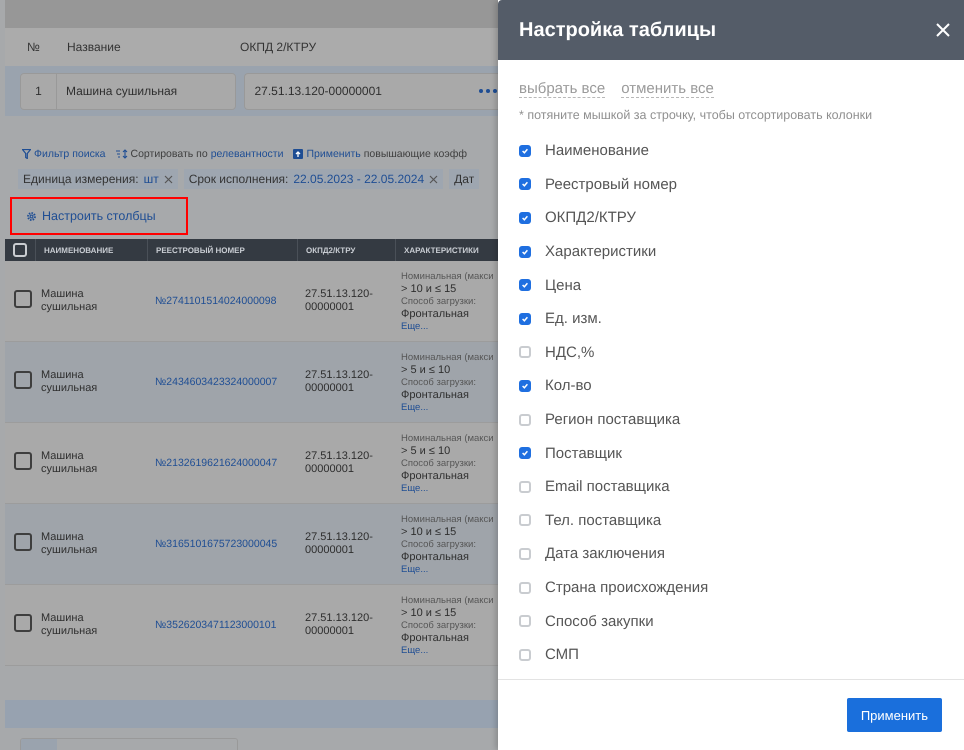  What do you see at coordinates (128, 91) in the screenshot?
I see `name-field: 1 Машина сушильная` at bounding box center [128, 91].